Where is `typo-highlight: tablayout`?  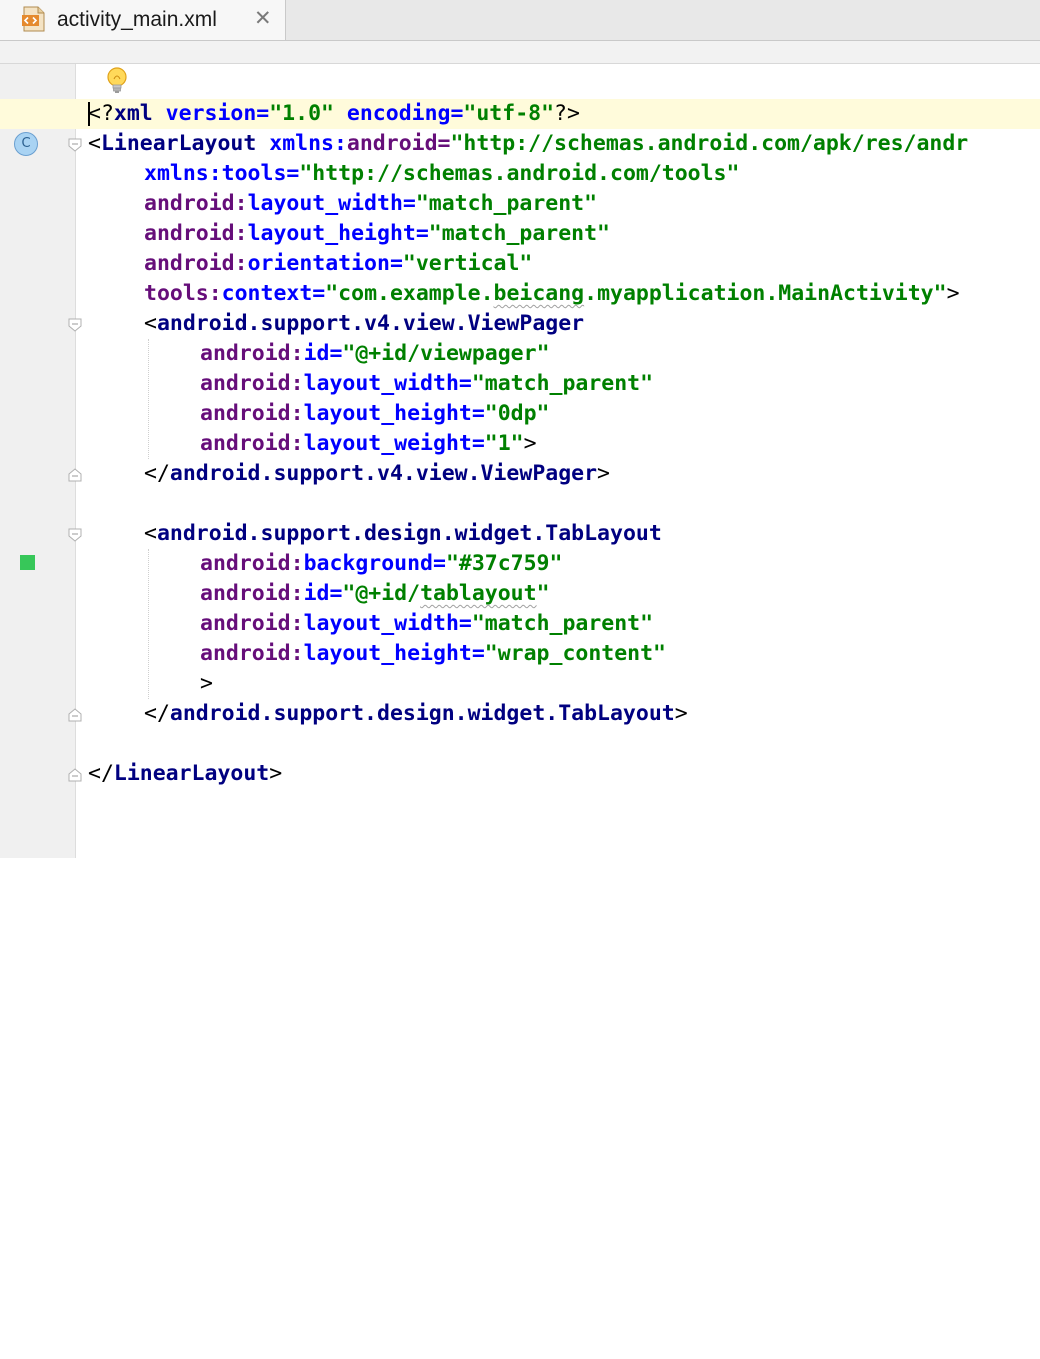 typo-highlight: tablayout is located at coordinates (478, 593).